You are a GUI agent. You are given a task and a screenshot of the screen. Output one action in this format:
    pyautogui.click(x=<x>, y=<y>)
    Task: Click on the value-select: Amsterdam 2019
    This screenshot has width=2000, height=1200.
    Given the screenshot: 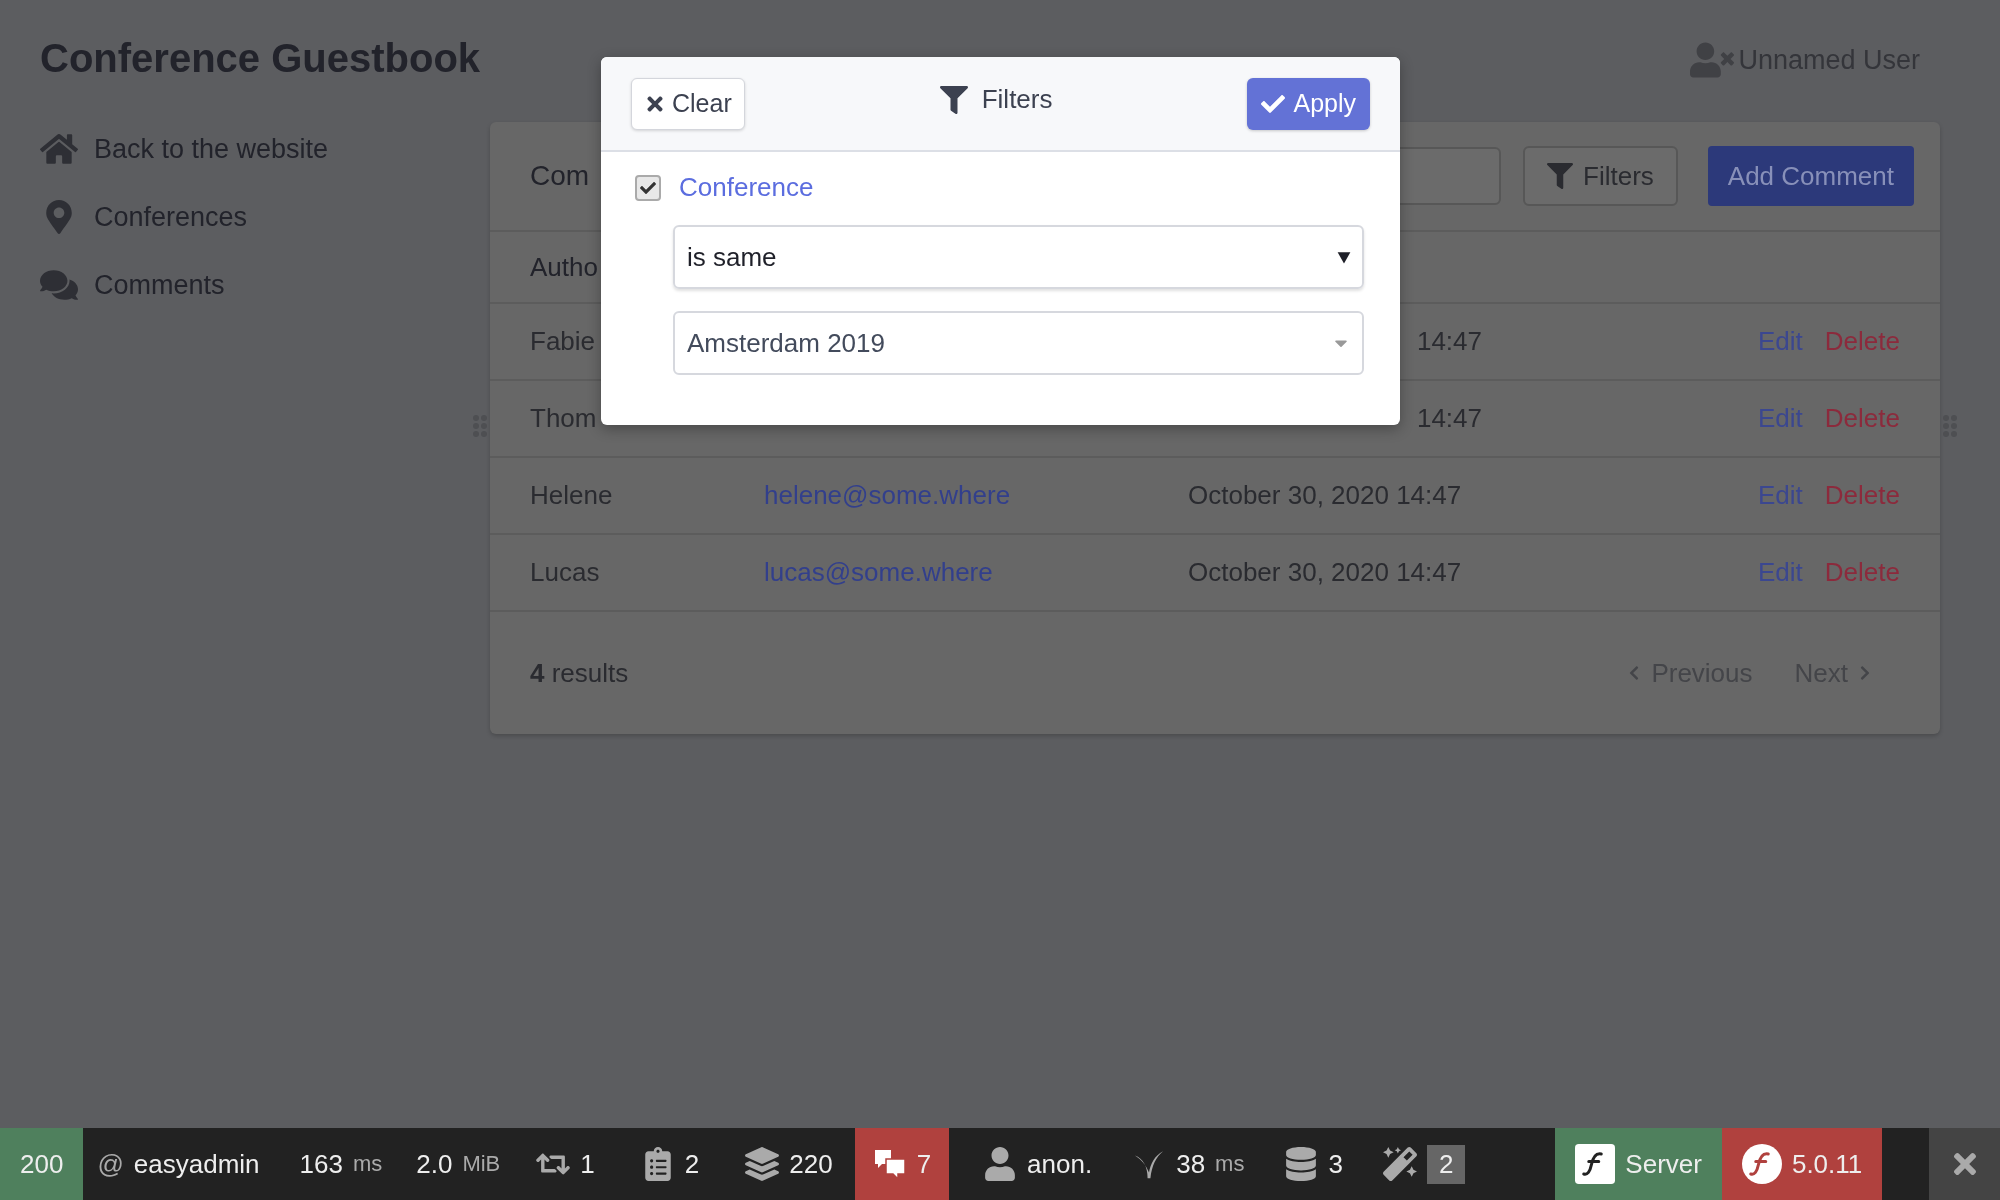 What is the action you would take?
    pyautogui.click(x=1018, y=343)
    